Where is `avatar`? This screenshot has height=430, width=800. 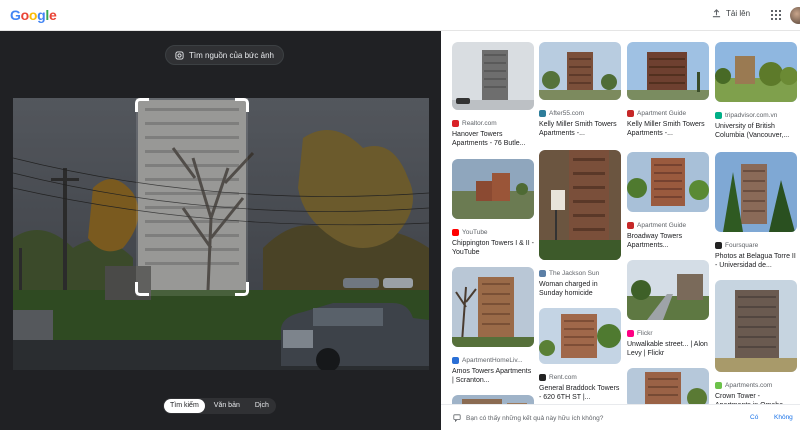
avatar is located at coordinates (795, 15).